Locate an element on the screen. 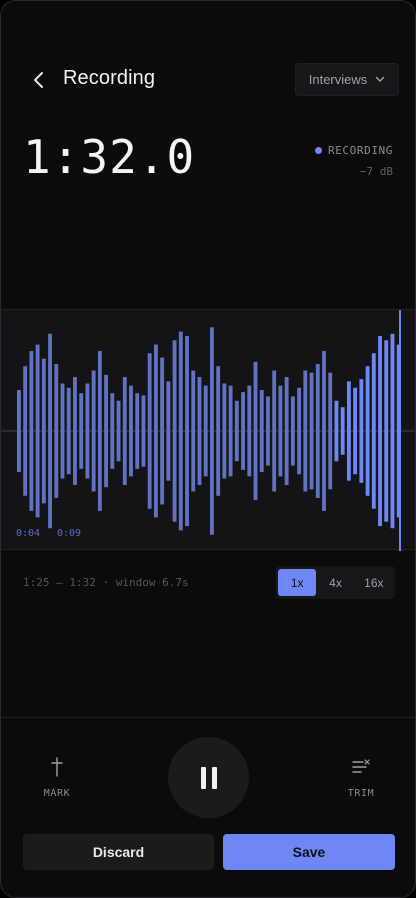 This screenshot has width=416, height=898. zoom-16x-button: 16x is located at coordinates (374, 582).